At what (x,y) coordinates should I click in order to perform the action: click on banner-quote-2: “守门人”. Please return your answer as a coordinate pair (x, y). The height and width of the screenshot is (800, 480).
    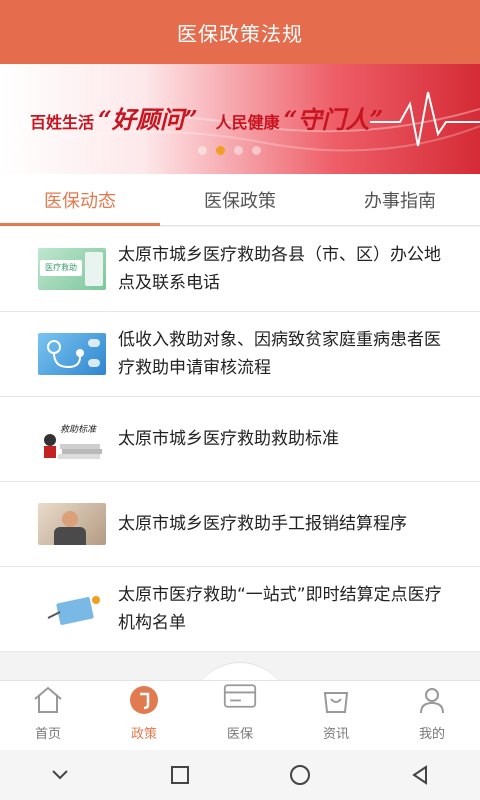
    Looking at the image, I should click on (333, 119).